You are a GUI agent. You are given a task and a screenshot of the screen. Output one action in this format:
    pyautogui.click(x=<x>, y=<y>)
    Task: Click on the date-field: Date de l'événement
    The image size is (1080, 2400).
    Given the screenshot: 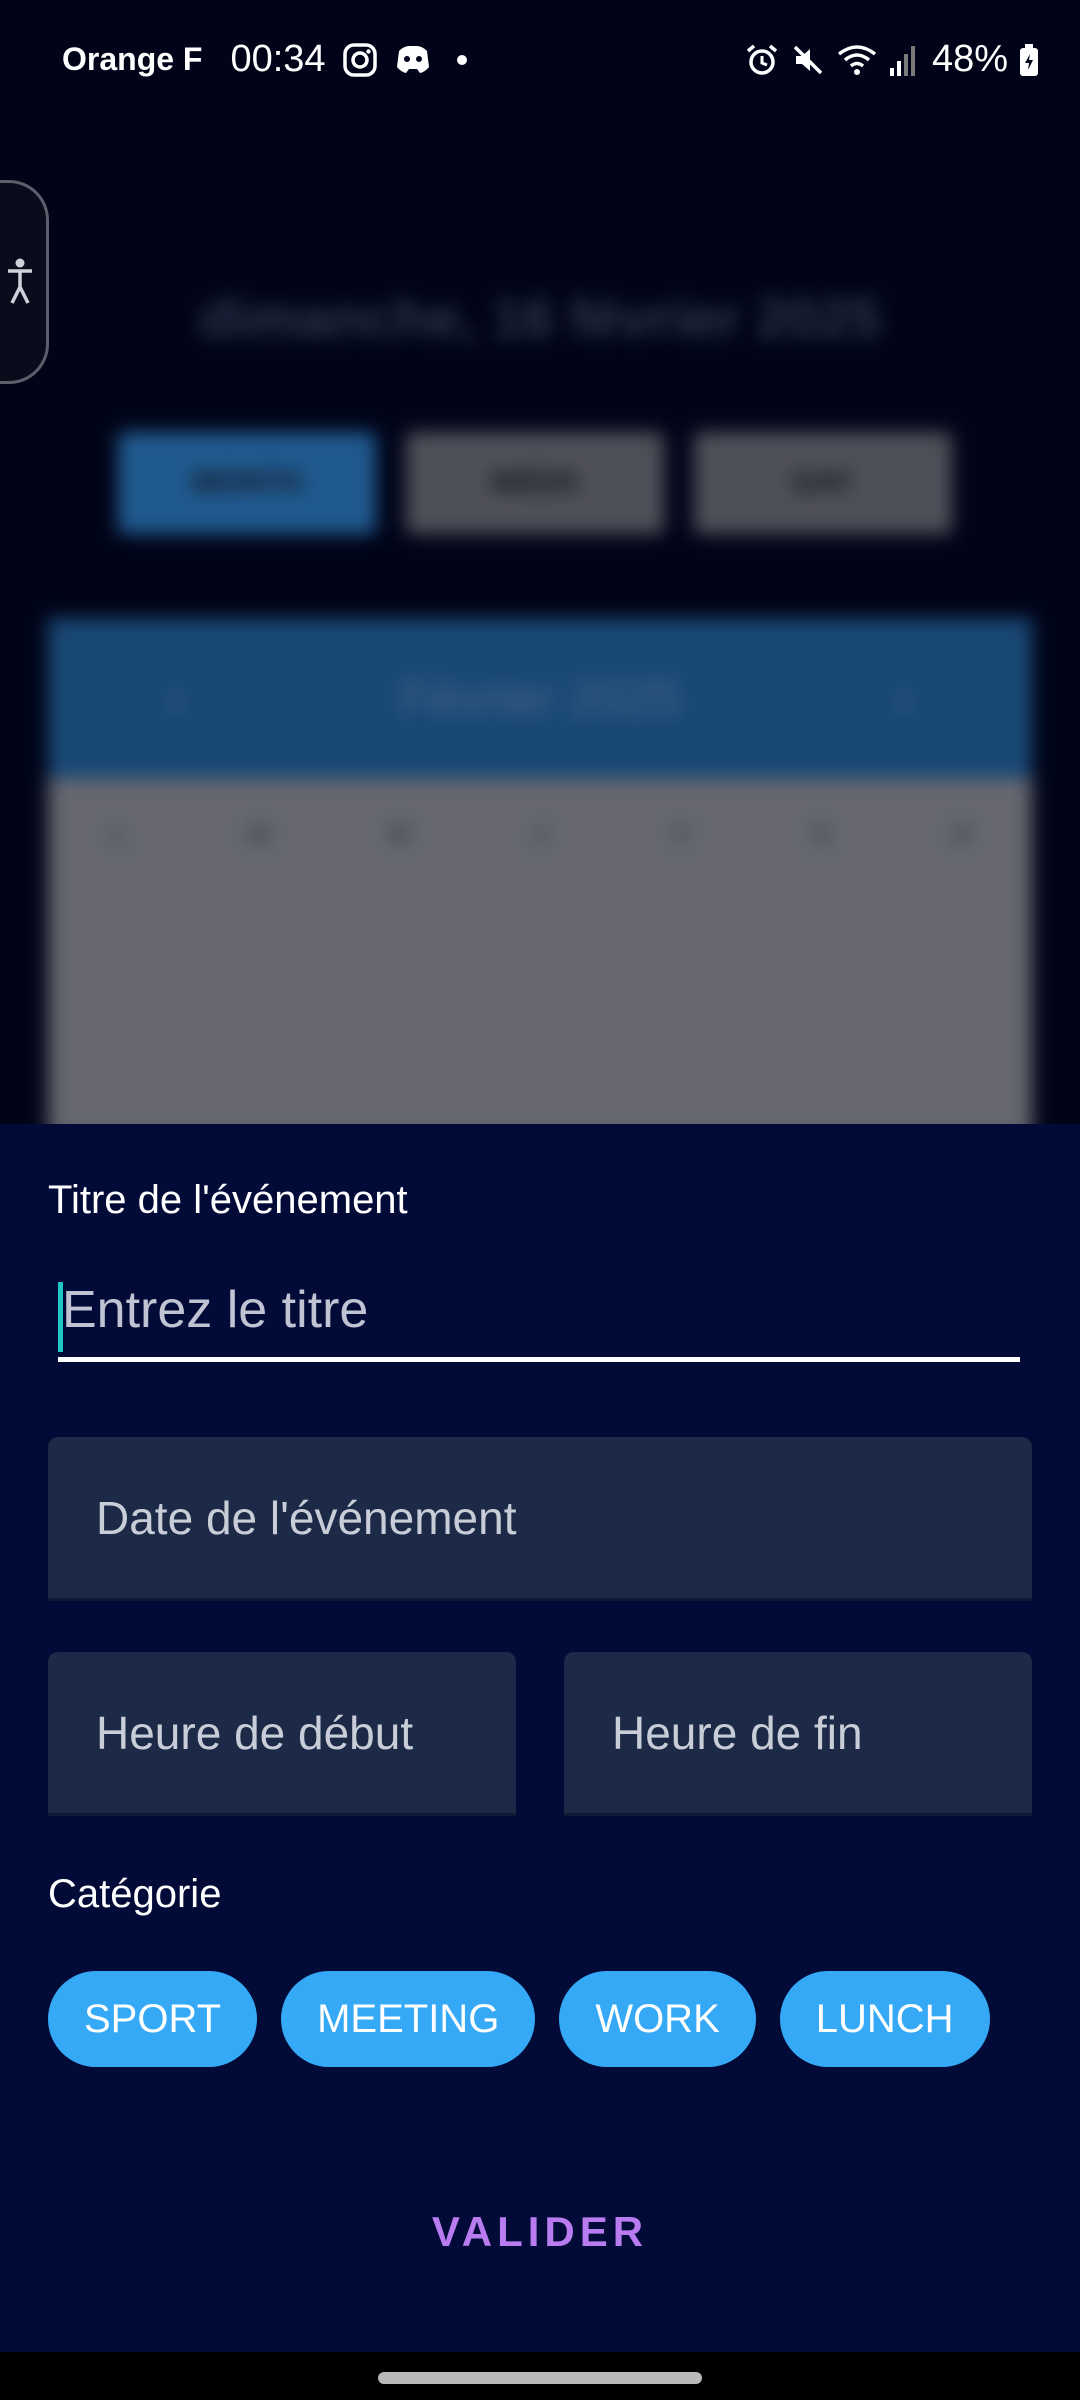 What is the action you would take?
    pyautogui.click(x=540, y=1519)
    